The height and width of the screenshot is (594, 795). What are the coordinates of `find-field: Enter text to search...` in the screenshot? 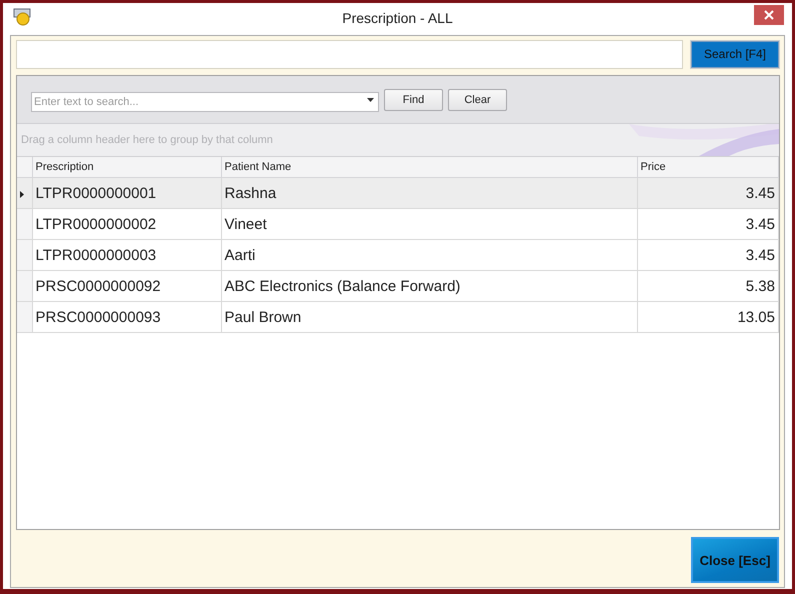 It's located at (205, 102).